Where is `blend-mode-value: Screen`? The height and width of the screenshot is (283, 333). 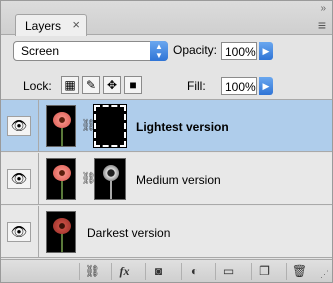
blend-mode-value: Screen is located at coordinates (40, 51).